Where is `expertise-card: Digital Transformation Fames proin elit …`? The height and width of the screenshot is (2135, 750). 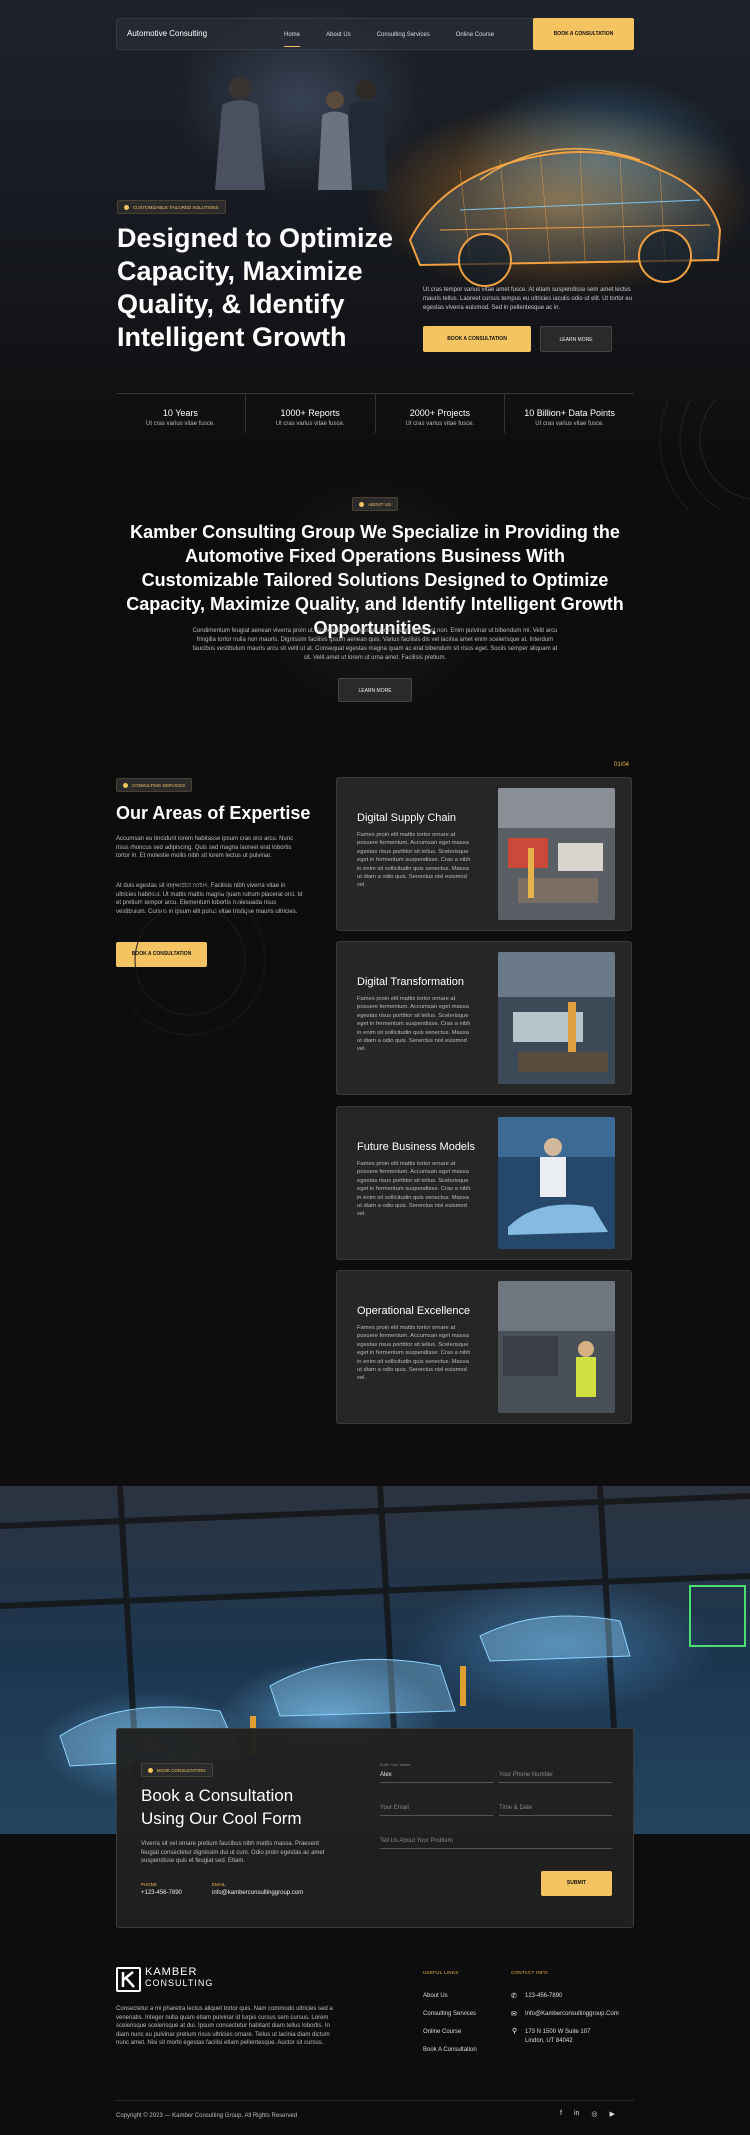 expertise-card: Digital Transformation Fames proin elit … is located at coordinates (484, 1018).